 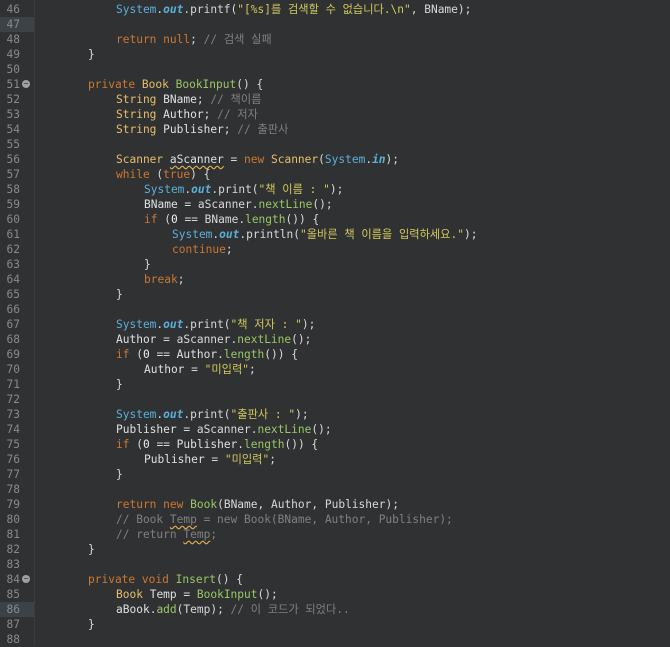 What do you see at coordinates (352, 249) in the screenshot?
I see `code-line: continue;` at bounding box center [352, 249].